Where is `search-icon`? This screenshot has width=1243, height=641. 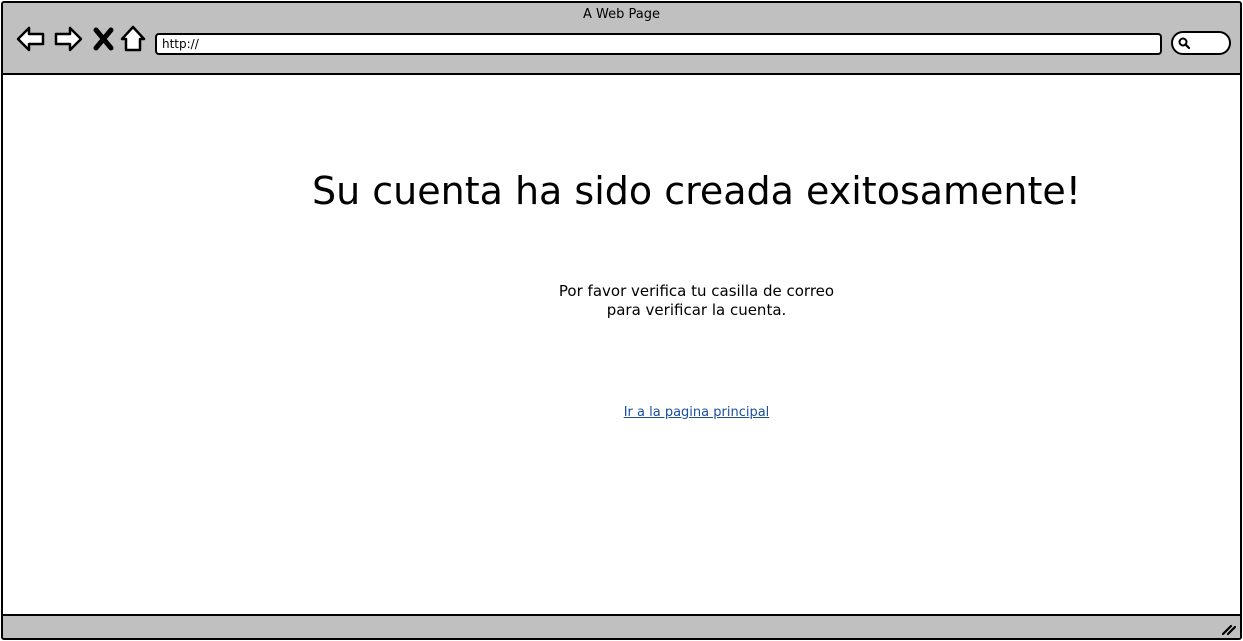 search-icon is located at coordinates (1184, 43).